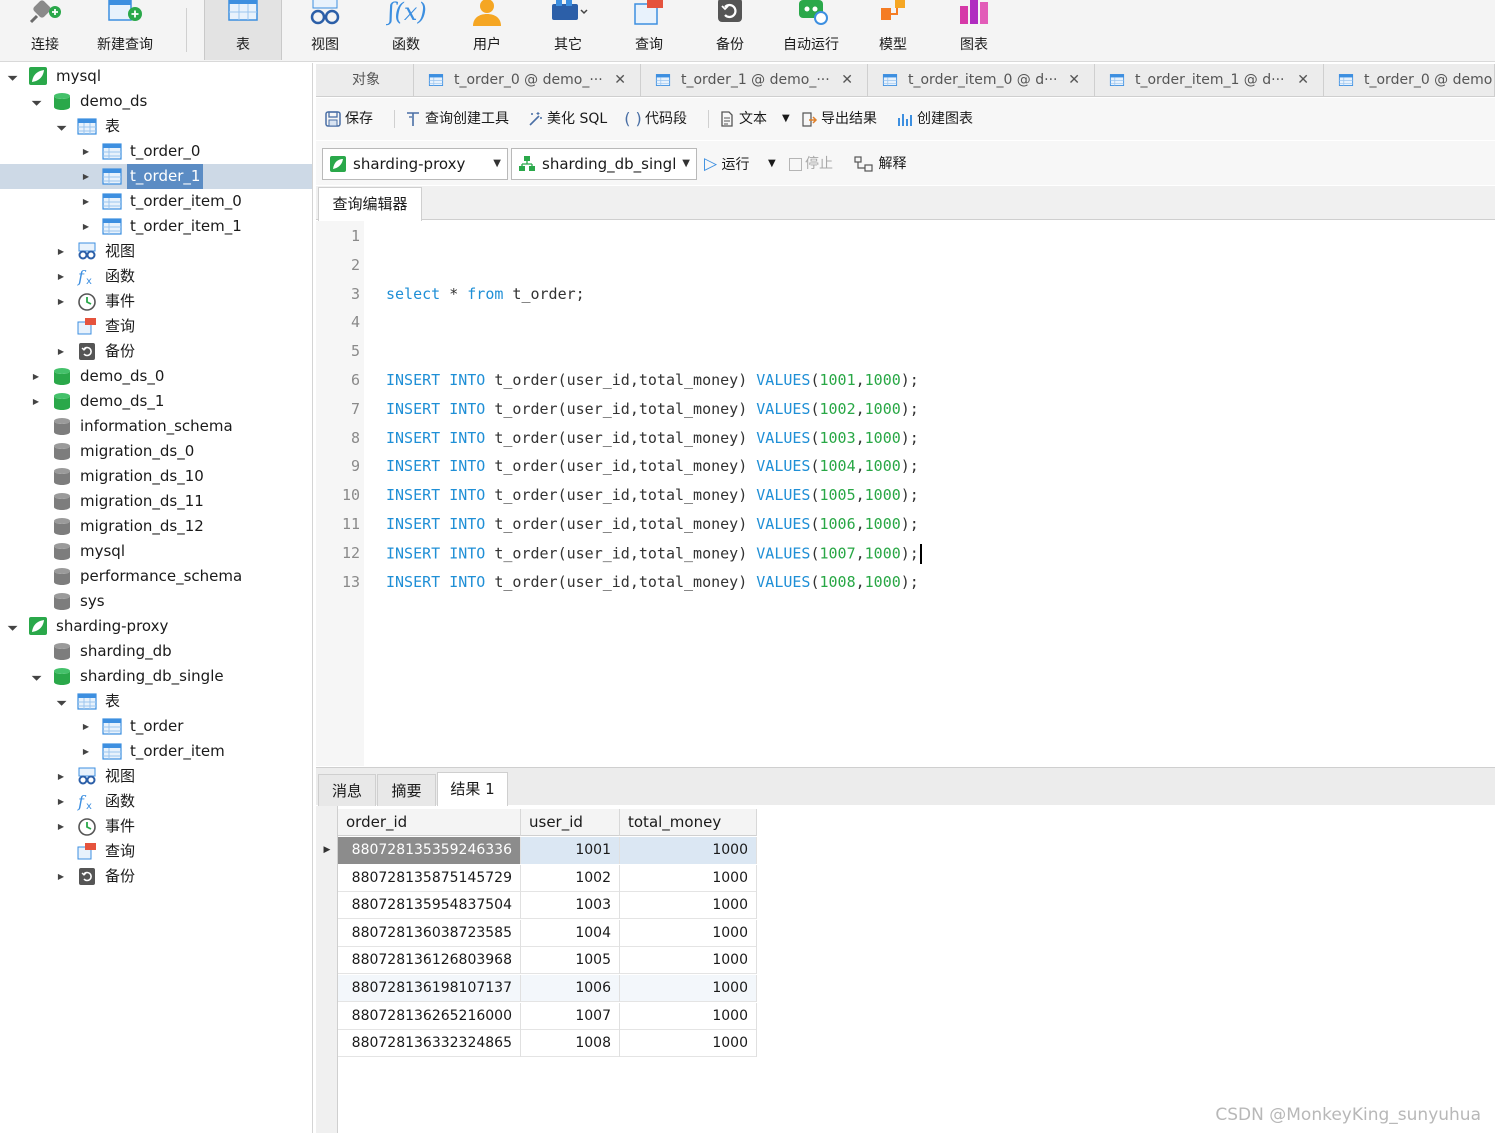 The image size is (1495, 1133). What do you see at coordinates (429, 850) in the screenshot?
I see `cell-order-id: 880728135359246336` at bounding box center [429, 850].